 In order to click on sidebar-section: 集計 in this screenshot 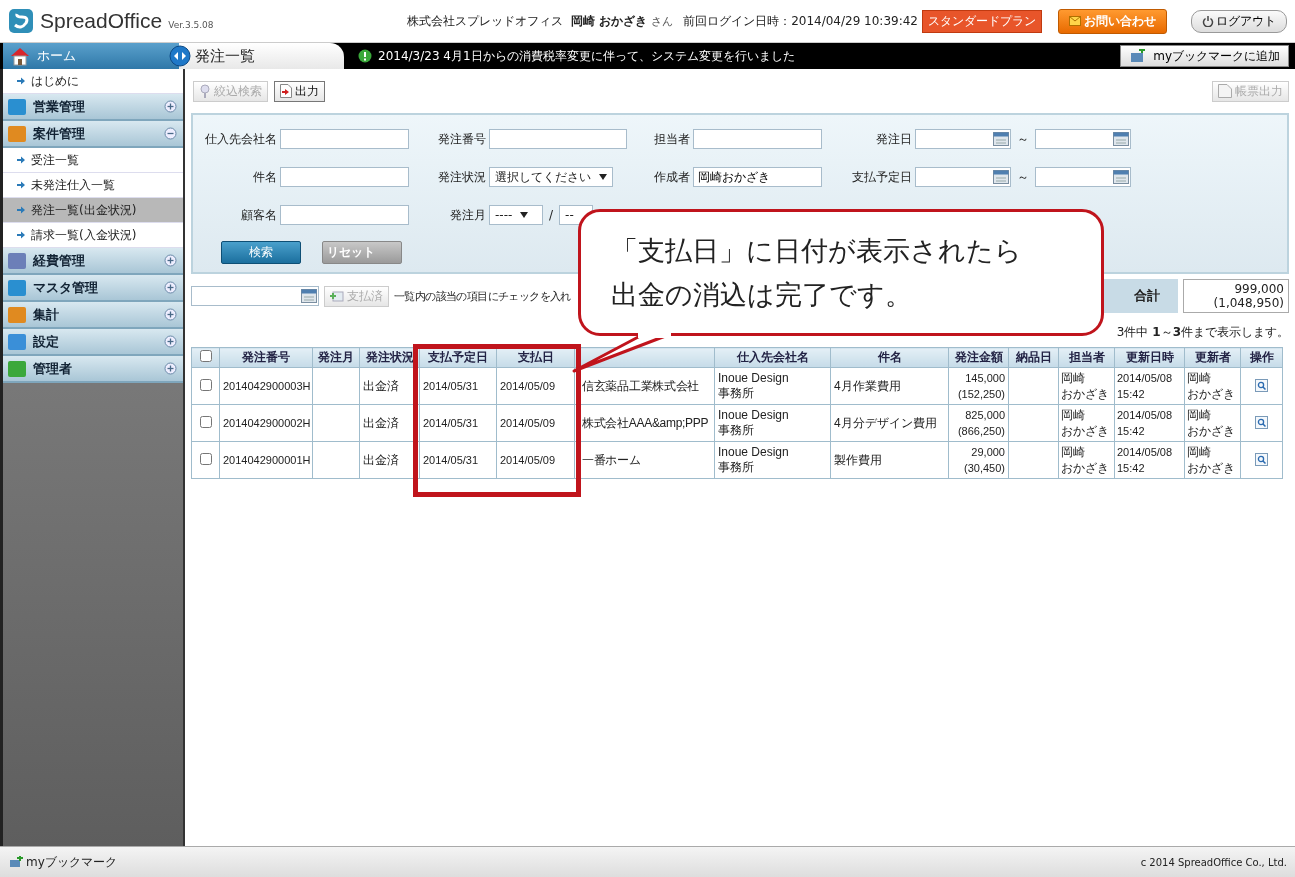, I will do `click(93, 315)`.